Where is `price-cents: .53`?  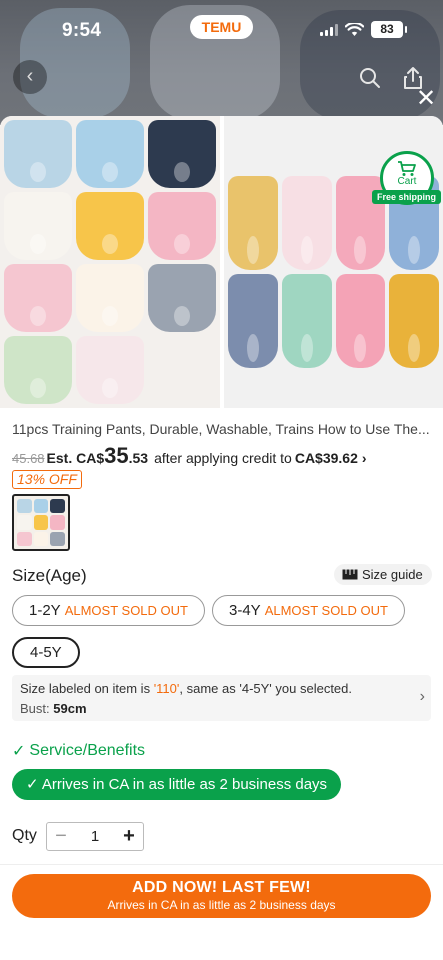 price-cents: .53 is located at coordinates (138, 458).